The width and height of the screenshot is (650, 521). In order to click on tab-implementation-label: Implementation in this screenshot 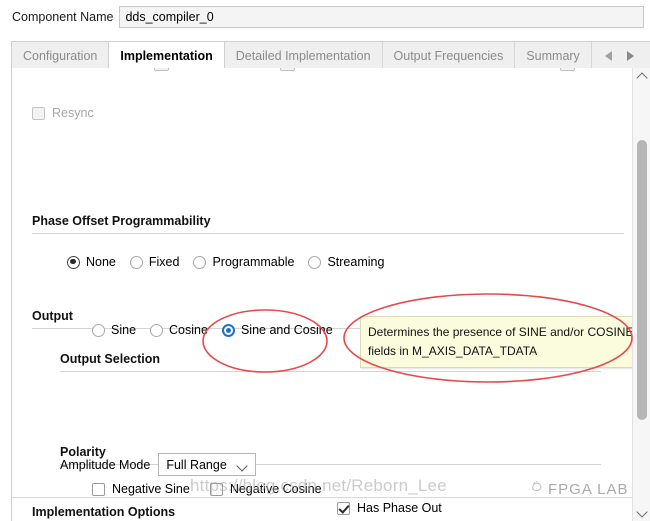, I will do `click(166, 55)`.